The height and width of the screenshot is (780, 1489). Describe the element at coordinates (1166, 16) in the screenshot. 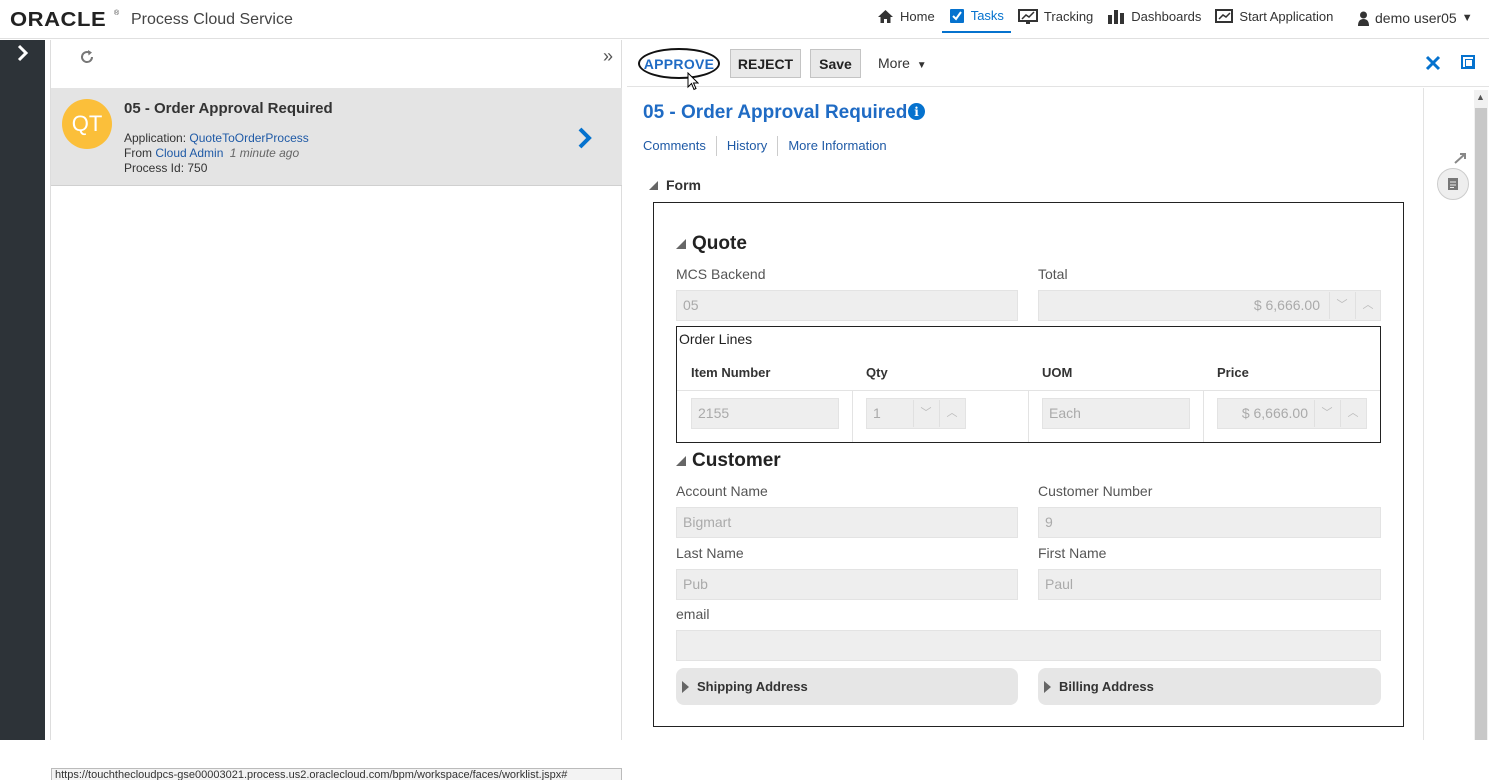

I see `nav-dashboards-label: Dashboards` at that location.